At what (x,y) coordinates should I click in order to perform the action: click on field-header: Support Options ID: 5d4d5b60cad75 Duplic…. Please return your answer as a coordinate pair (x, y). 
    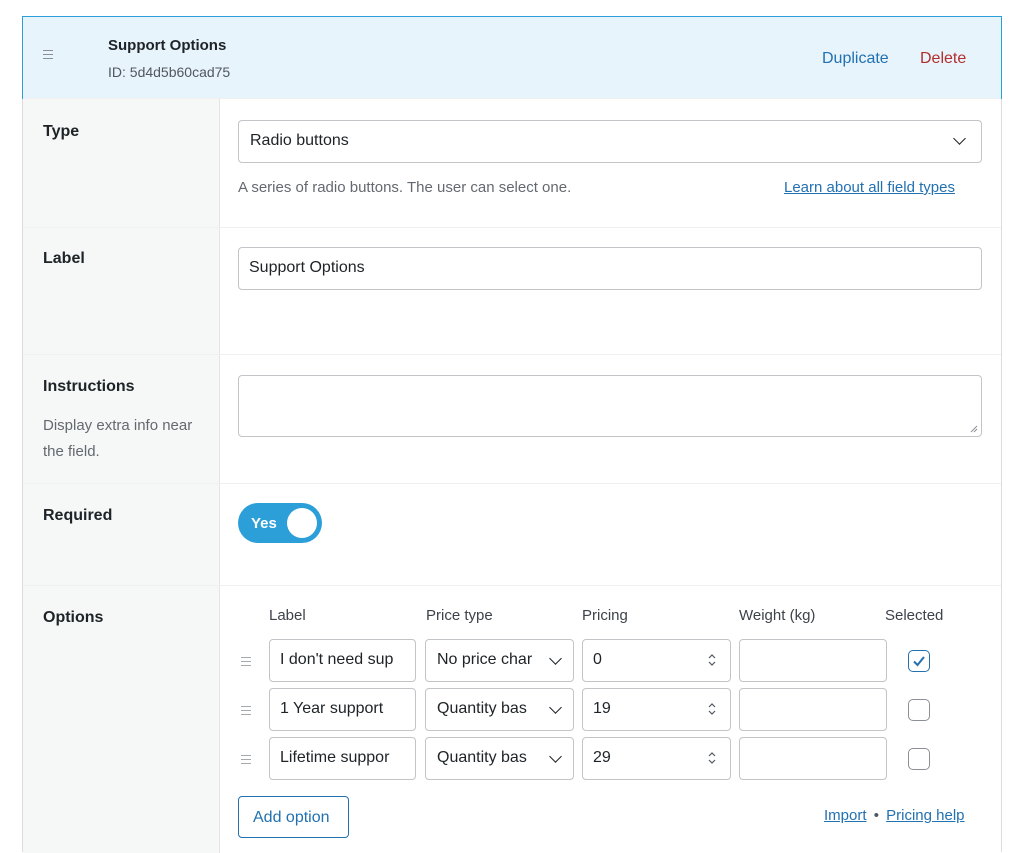
    Looking at the image, I should click on (512, 57).